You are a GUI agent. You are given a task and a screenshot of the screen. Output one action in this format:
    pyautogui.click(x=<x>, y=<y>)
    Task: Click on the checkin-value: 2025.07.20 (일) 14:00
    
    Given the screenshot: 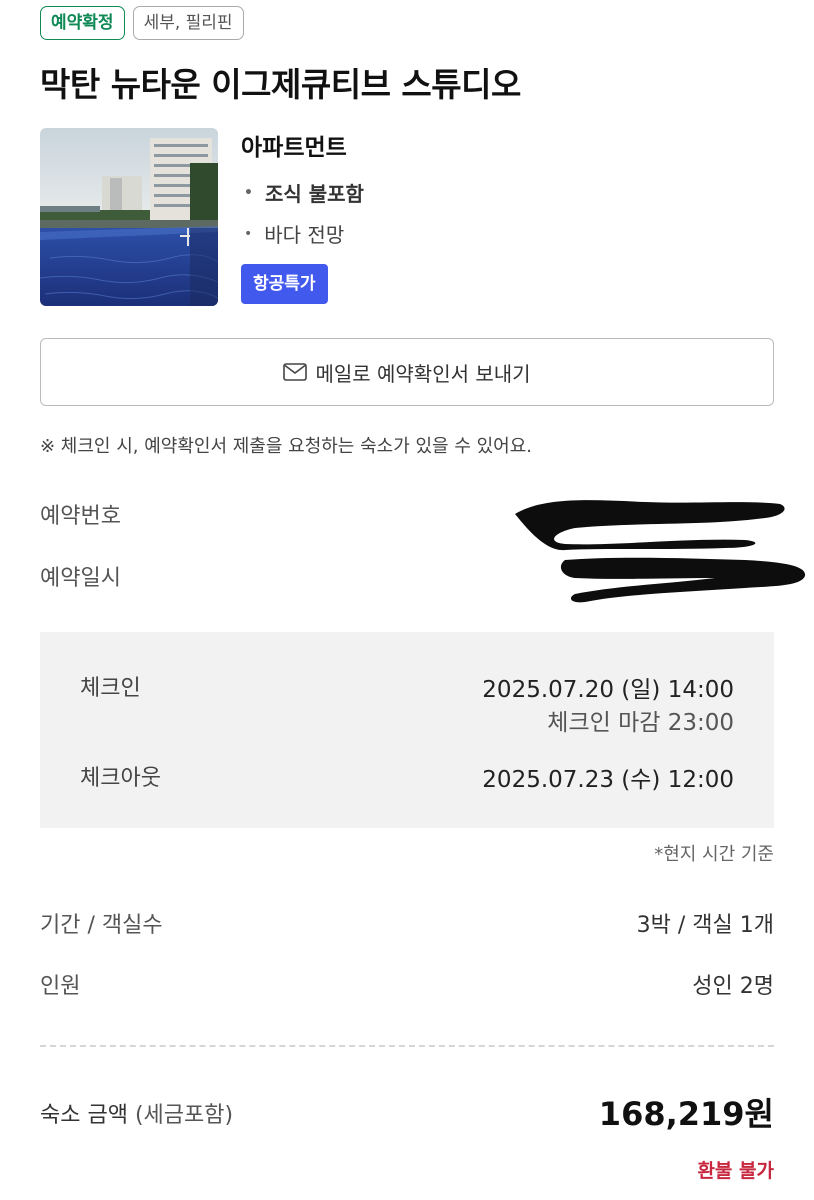 What is the action you would take?
    pyautogui.click(x=608, y=690)
    